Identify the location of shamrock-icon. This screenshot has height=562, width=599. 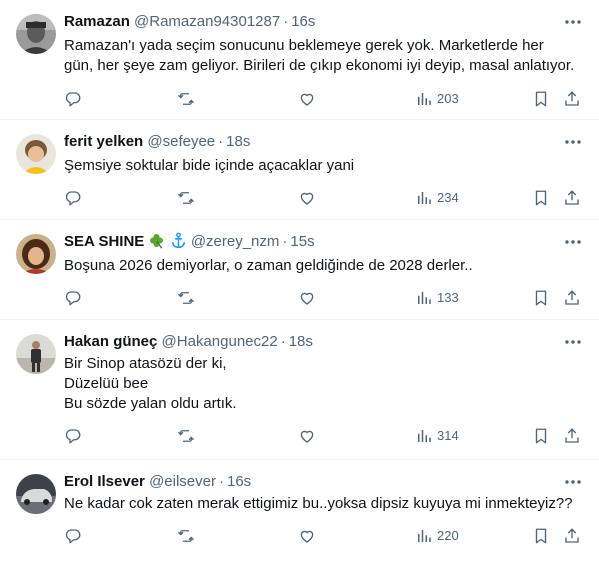
(157, 241).